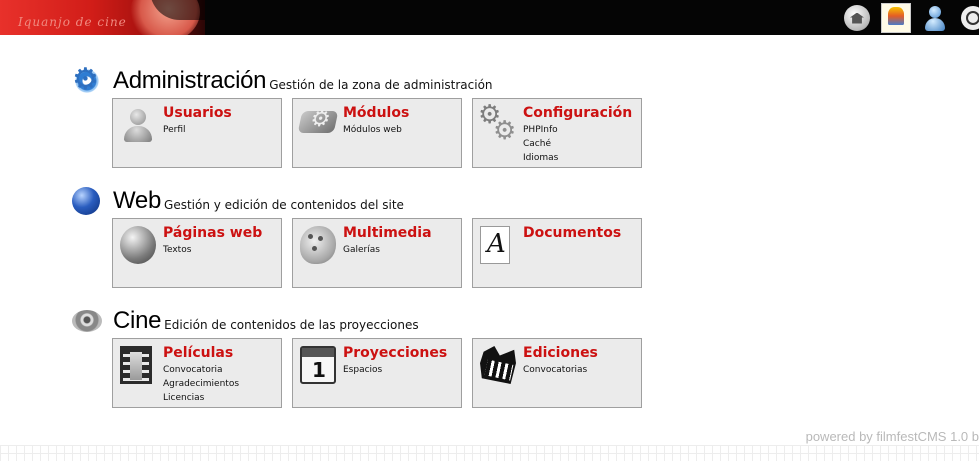 Image resolution: width=979 pixels, height=461 pixels. What do you see at coordinates (555, 370) in the screenshot?
I see `link-convocatorias: Convocatorias` at bounding box center [555, 370].